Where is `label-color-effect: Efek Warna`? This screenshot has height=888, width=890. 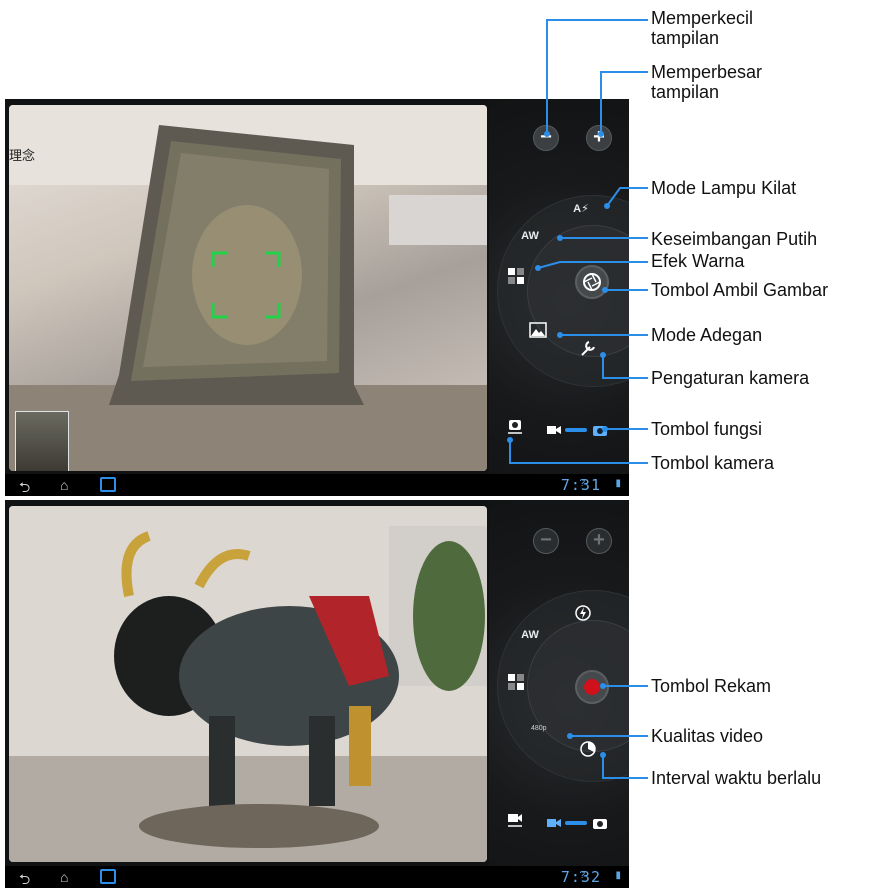 label-color-effect: Efek Warna is located at coordinates (698, 261).